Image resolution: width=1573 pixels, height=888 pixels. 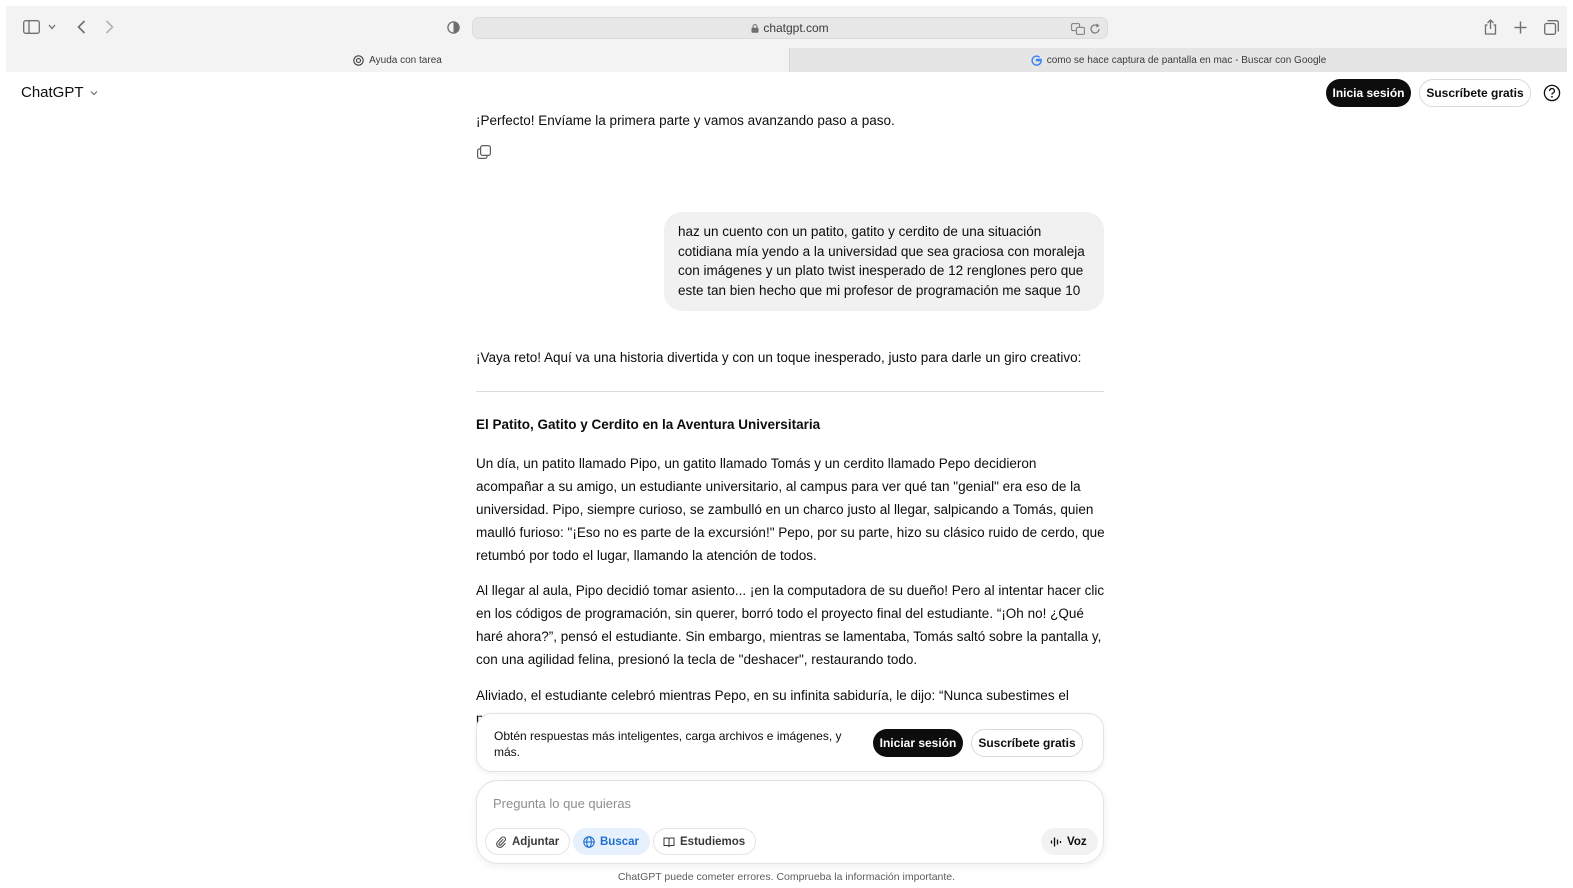 I want to click on translate-icon, so click(x=1078, y=31).